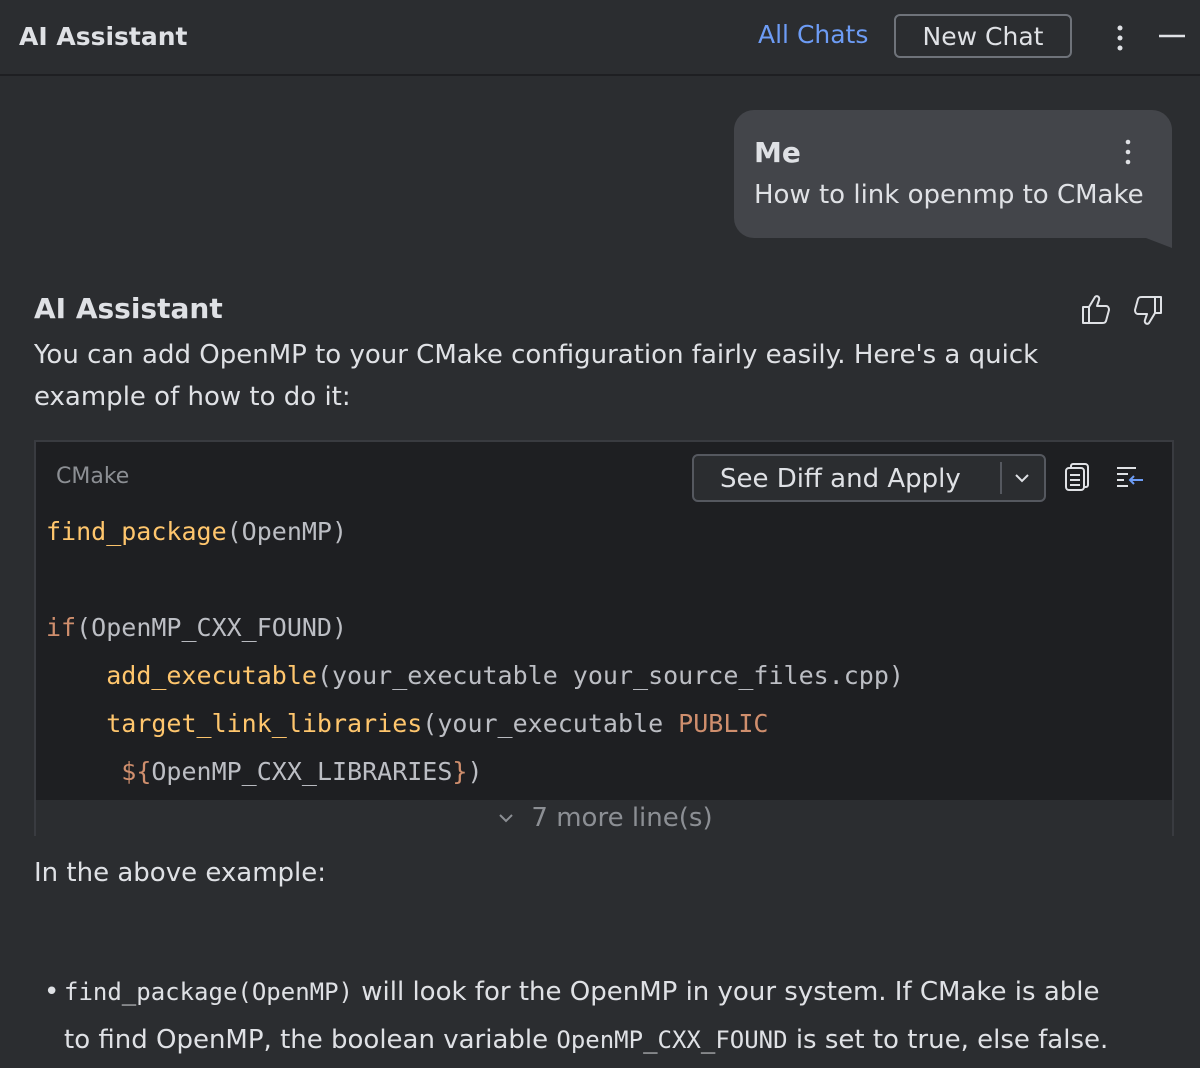 This screenshot has height=1068, width=1200. What do you see at coordinates (103, 36) in the screenshot?
I see `panel-title: AI Assistant` at bounding box center [103, 36].